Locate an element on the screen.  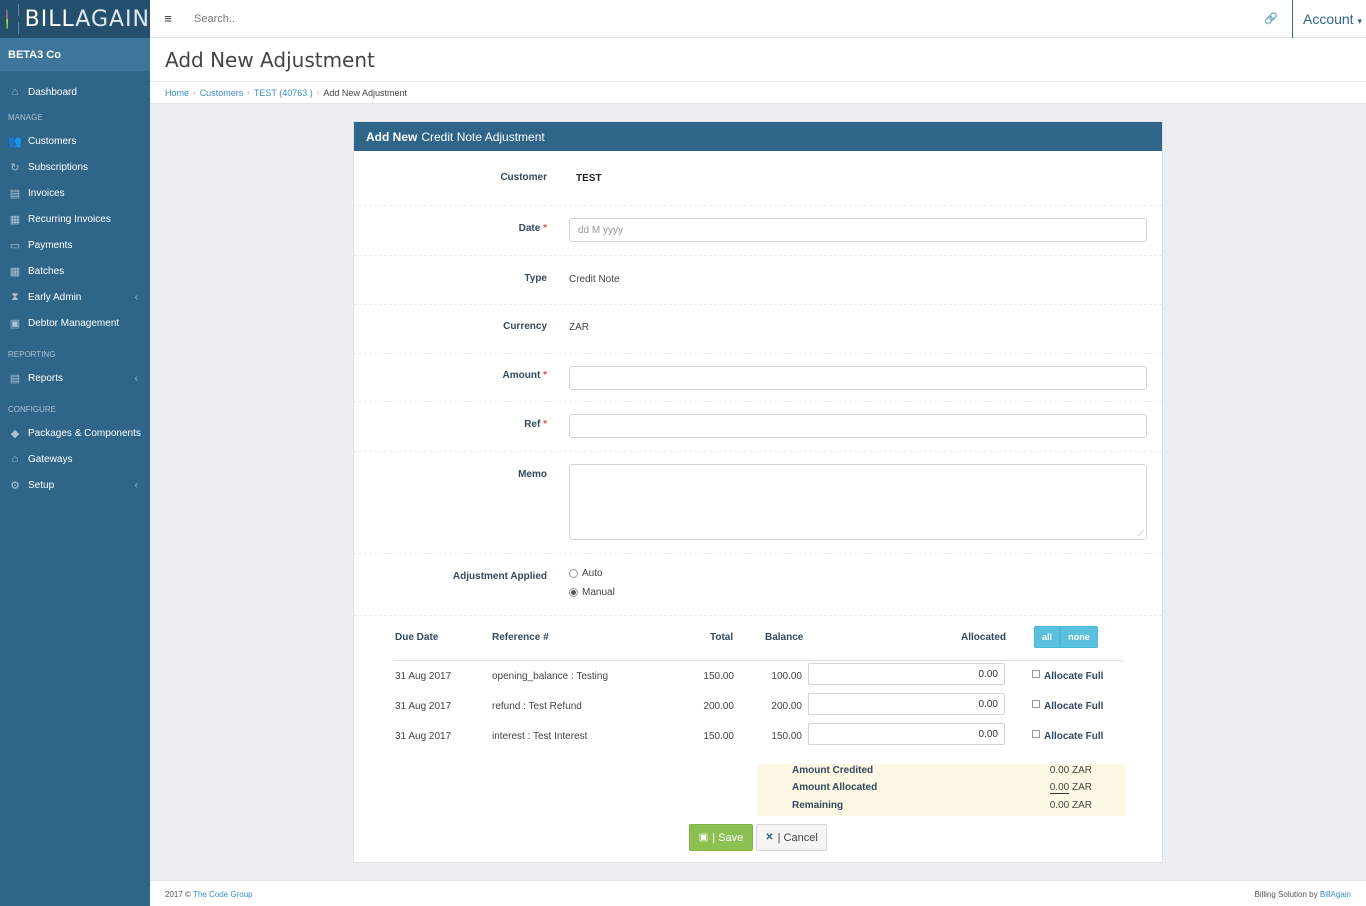
radio-auto: Auto is located at coordinates (586, 573).